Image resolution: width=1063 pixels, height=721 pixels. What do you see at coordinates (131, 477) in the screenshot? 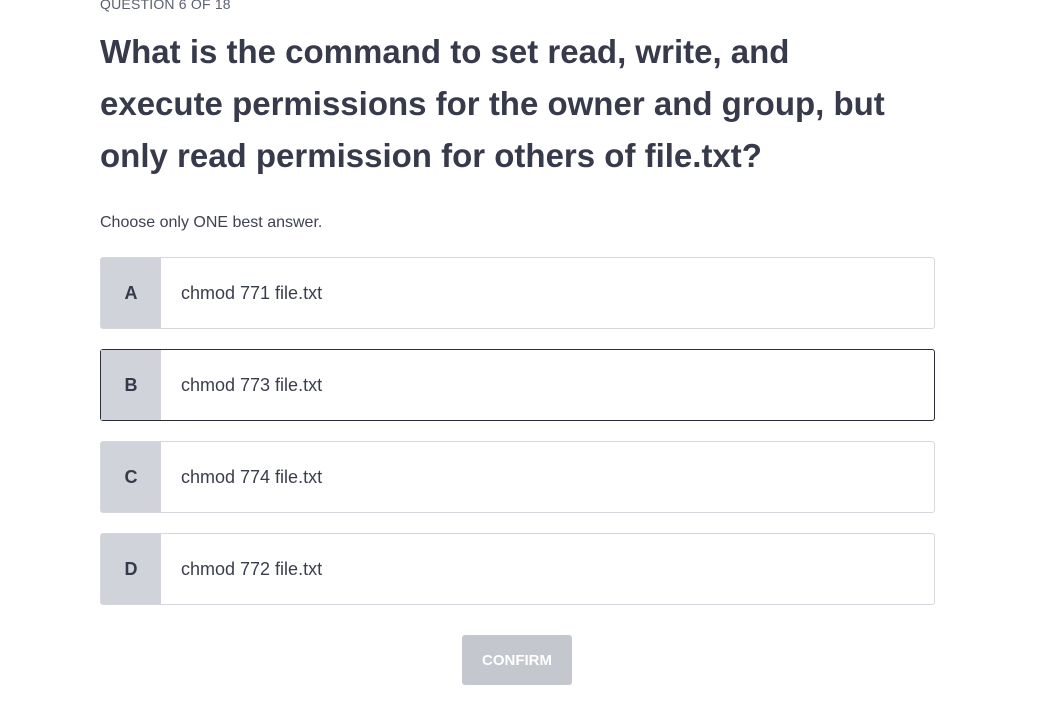
I see `option-letter: C` at bounding box center [131, 477].